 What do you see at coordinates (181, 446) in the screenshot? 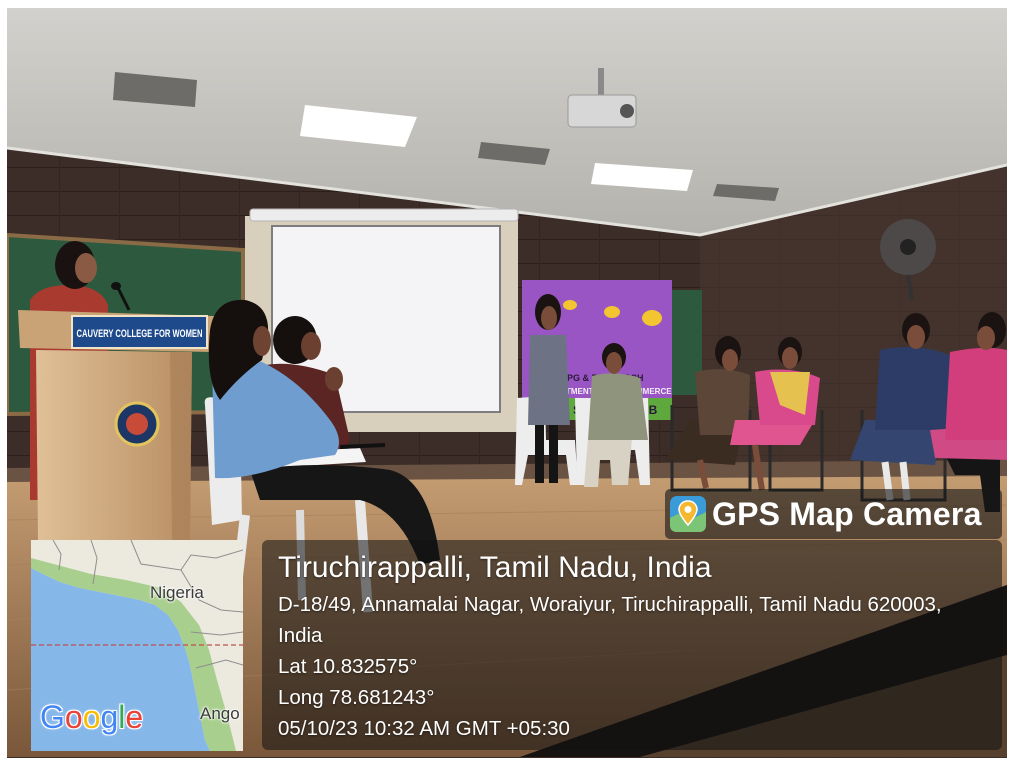
I see `podium-side-shadow` at bounding box center [181, 446].